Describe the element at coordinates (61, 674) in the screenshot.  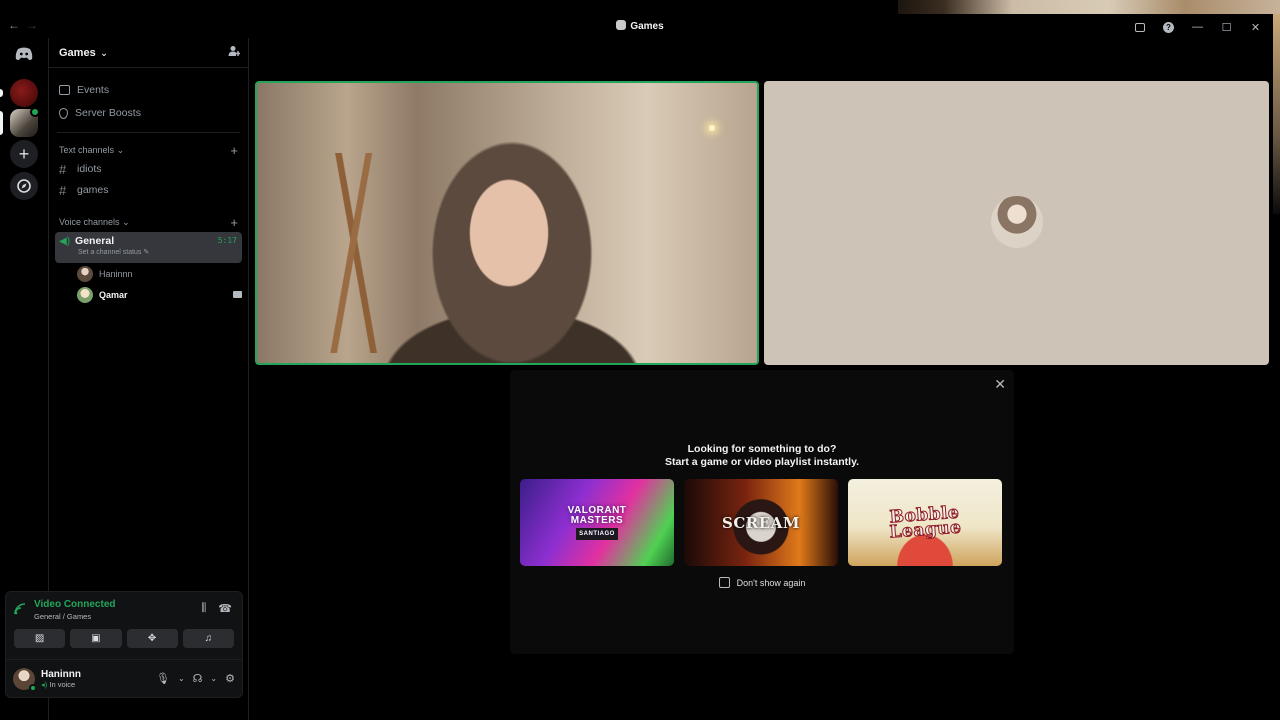
I see `username: Haninnn` at that location.